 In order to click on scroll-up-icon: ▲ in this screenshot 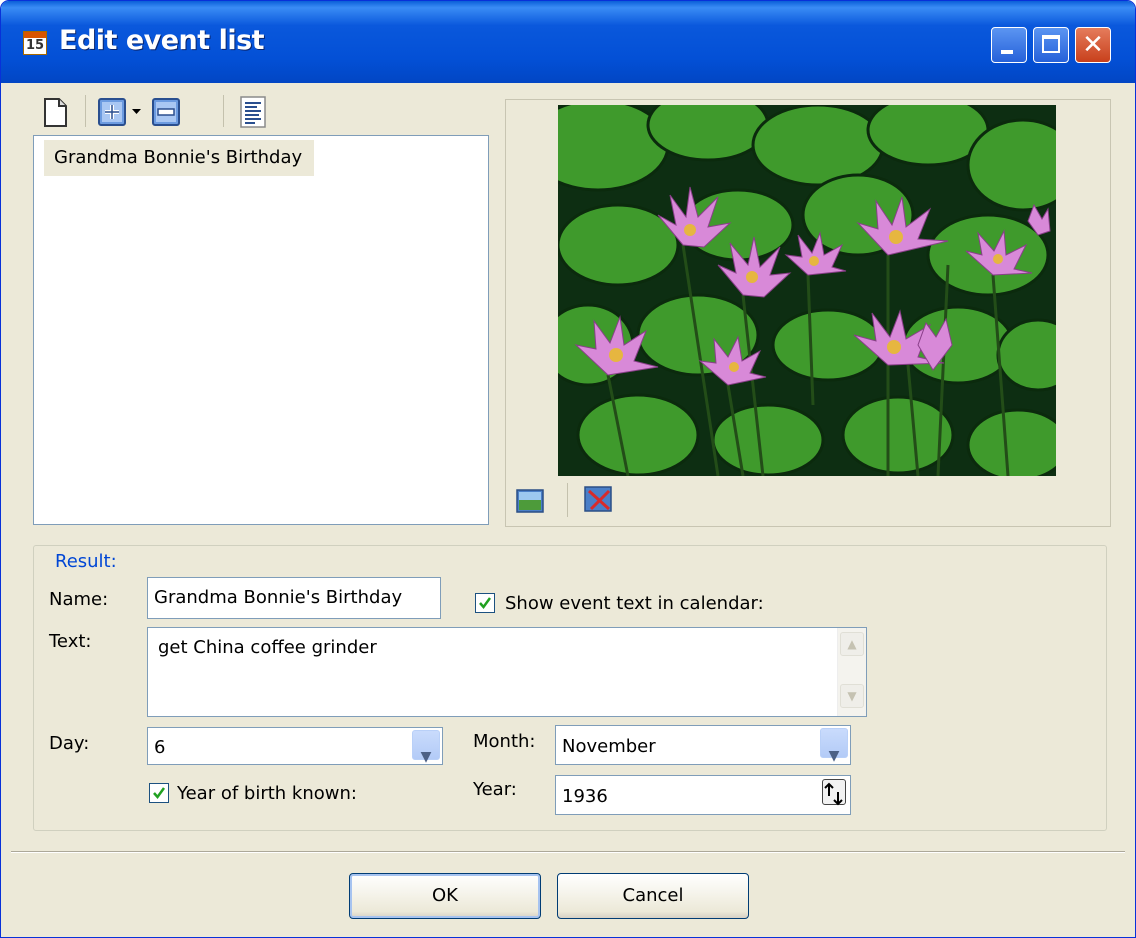, I will do `click(852, 644)`.